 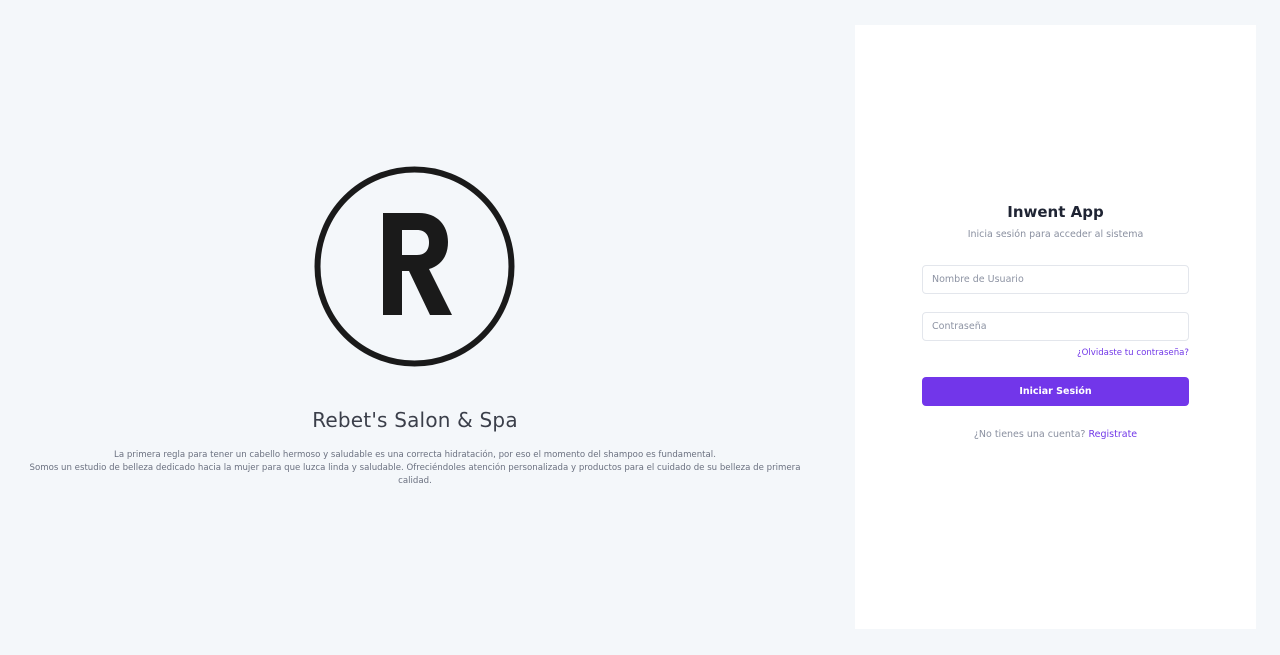 I want to click on signup-prompt: ¿No tienes una cuenta? Registrate, so click(x=1055, y=434).